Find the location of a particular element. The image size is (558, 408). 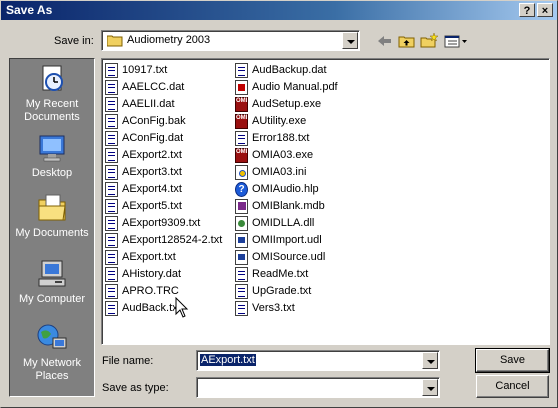

file-item: AAELII.dat is located at coordinates (163, 104).